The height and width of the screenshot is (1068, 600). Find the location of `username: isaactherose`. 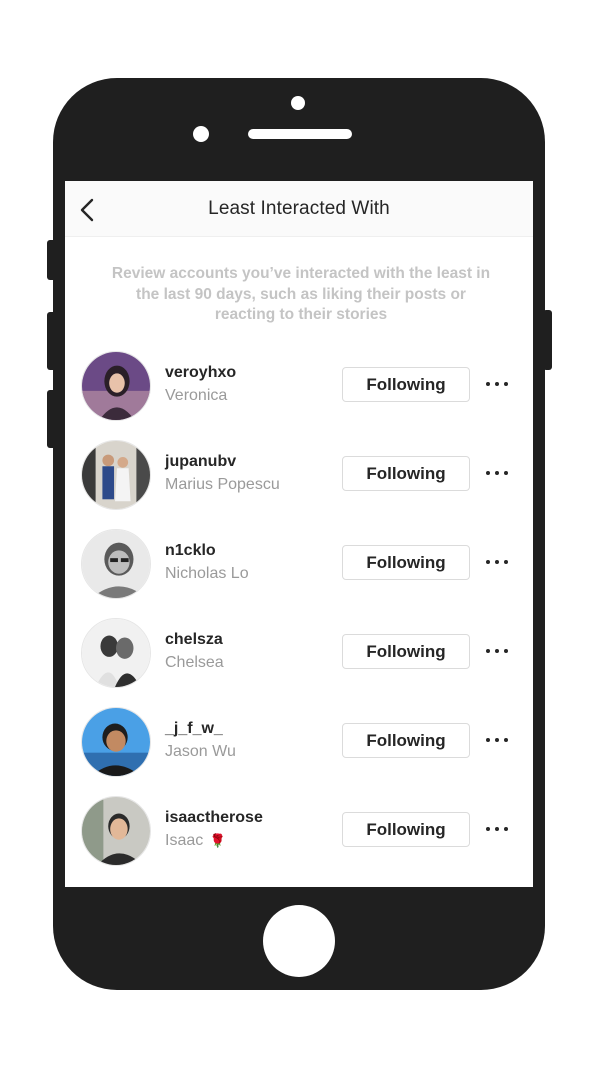

username: isaactherose is located at coordinates (214, 818).